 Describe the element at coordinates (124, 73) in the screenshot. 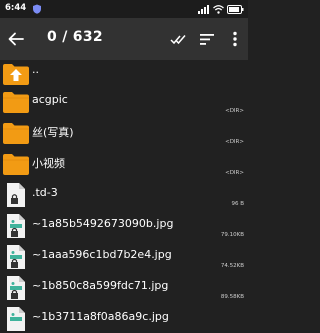

I see `list-item-parent-dir: ..` at that location.